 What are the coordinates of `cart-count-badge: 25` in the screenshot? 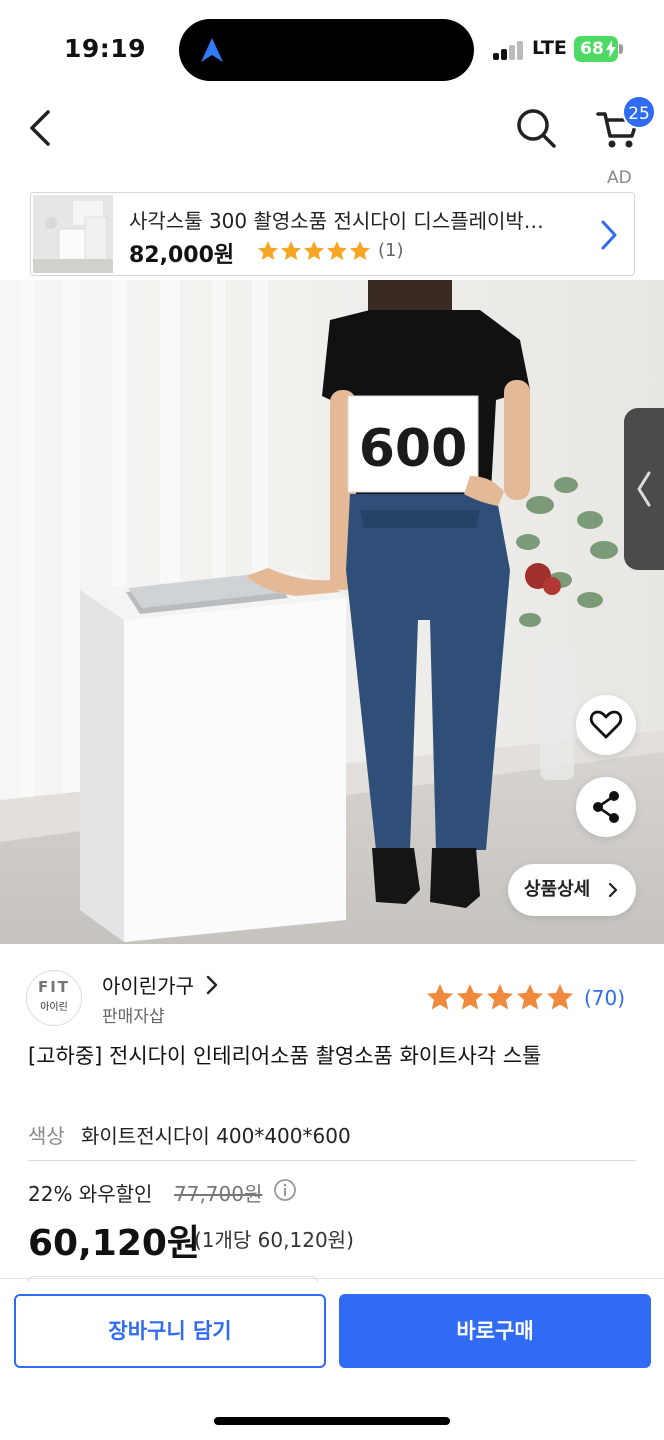 It's located at (639, 112).